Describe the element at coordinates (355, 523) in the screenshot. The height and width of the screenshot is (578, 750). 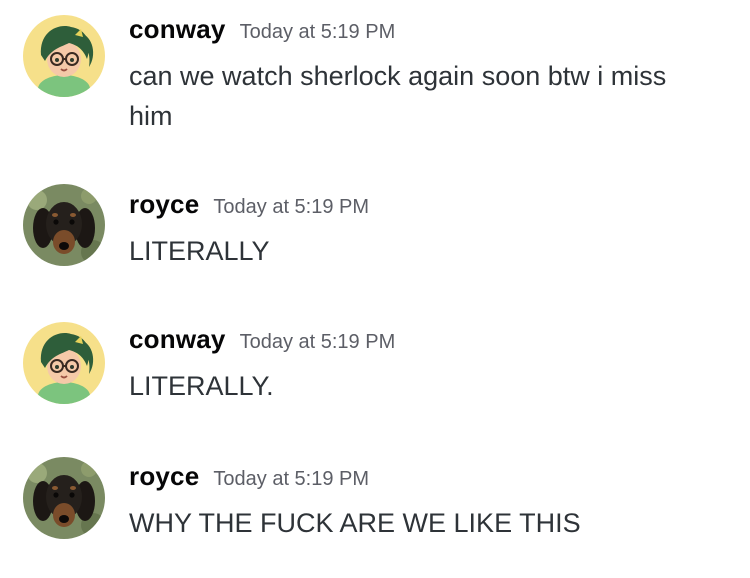
I see `message-text: WHY THE FUCK ARE WE LIKE THIS` at that location.